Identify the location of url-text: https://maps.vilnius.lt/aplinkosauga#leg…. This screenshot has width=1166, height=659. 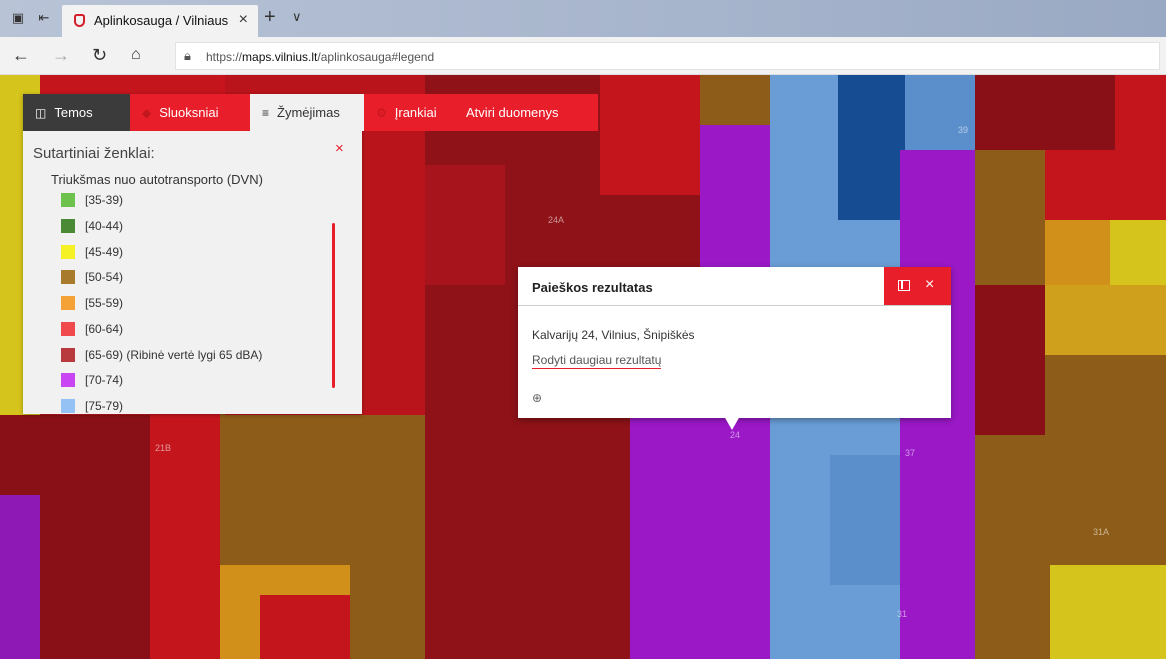
(320, 57).